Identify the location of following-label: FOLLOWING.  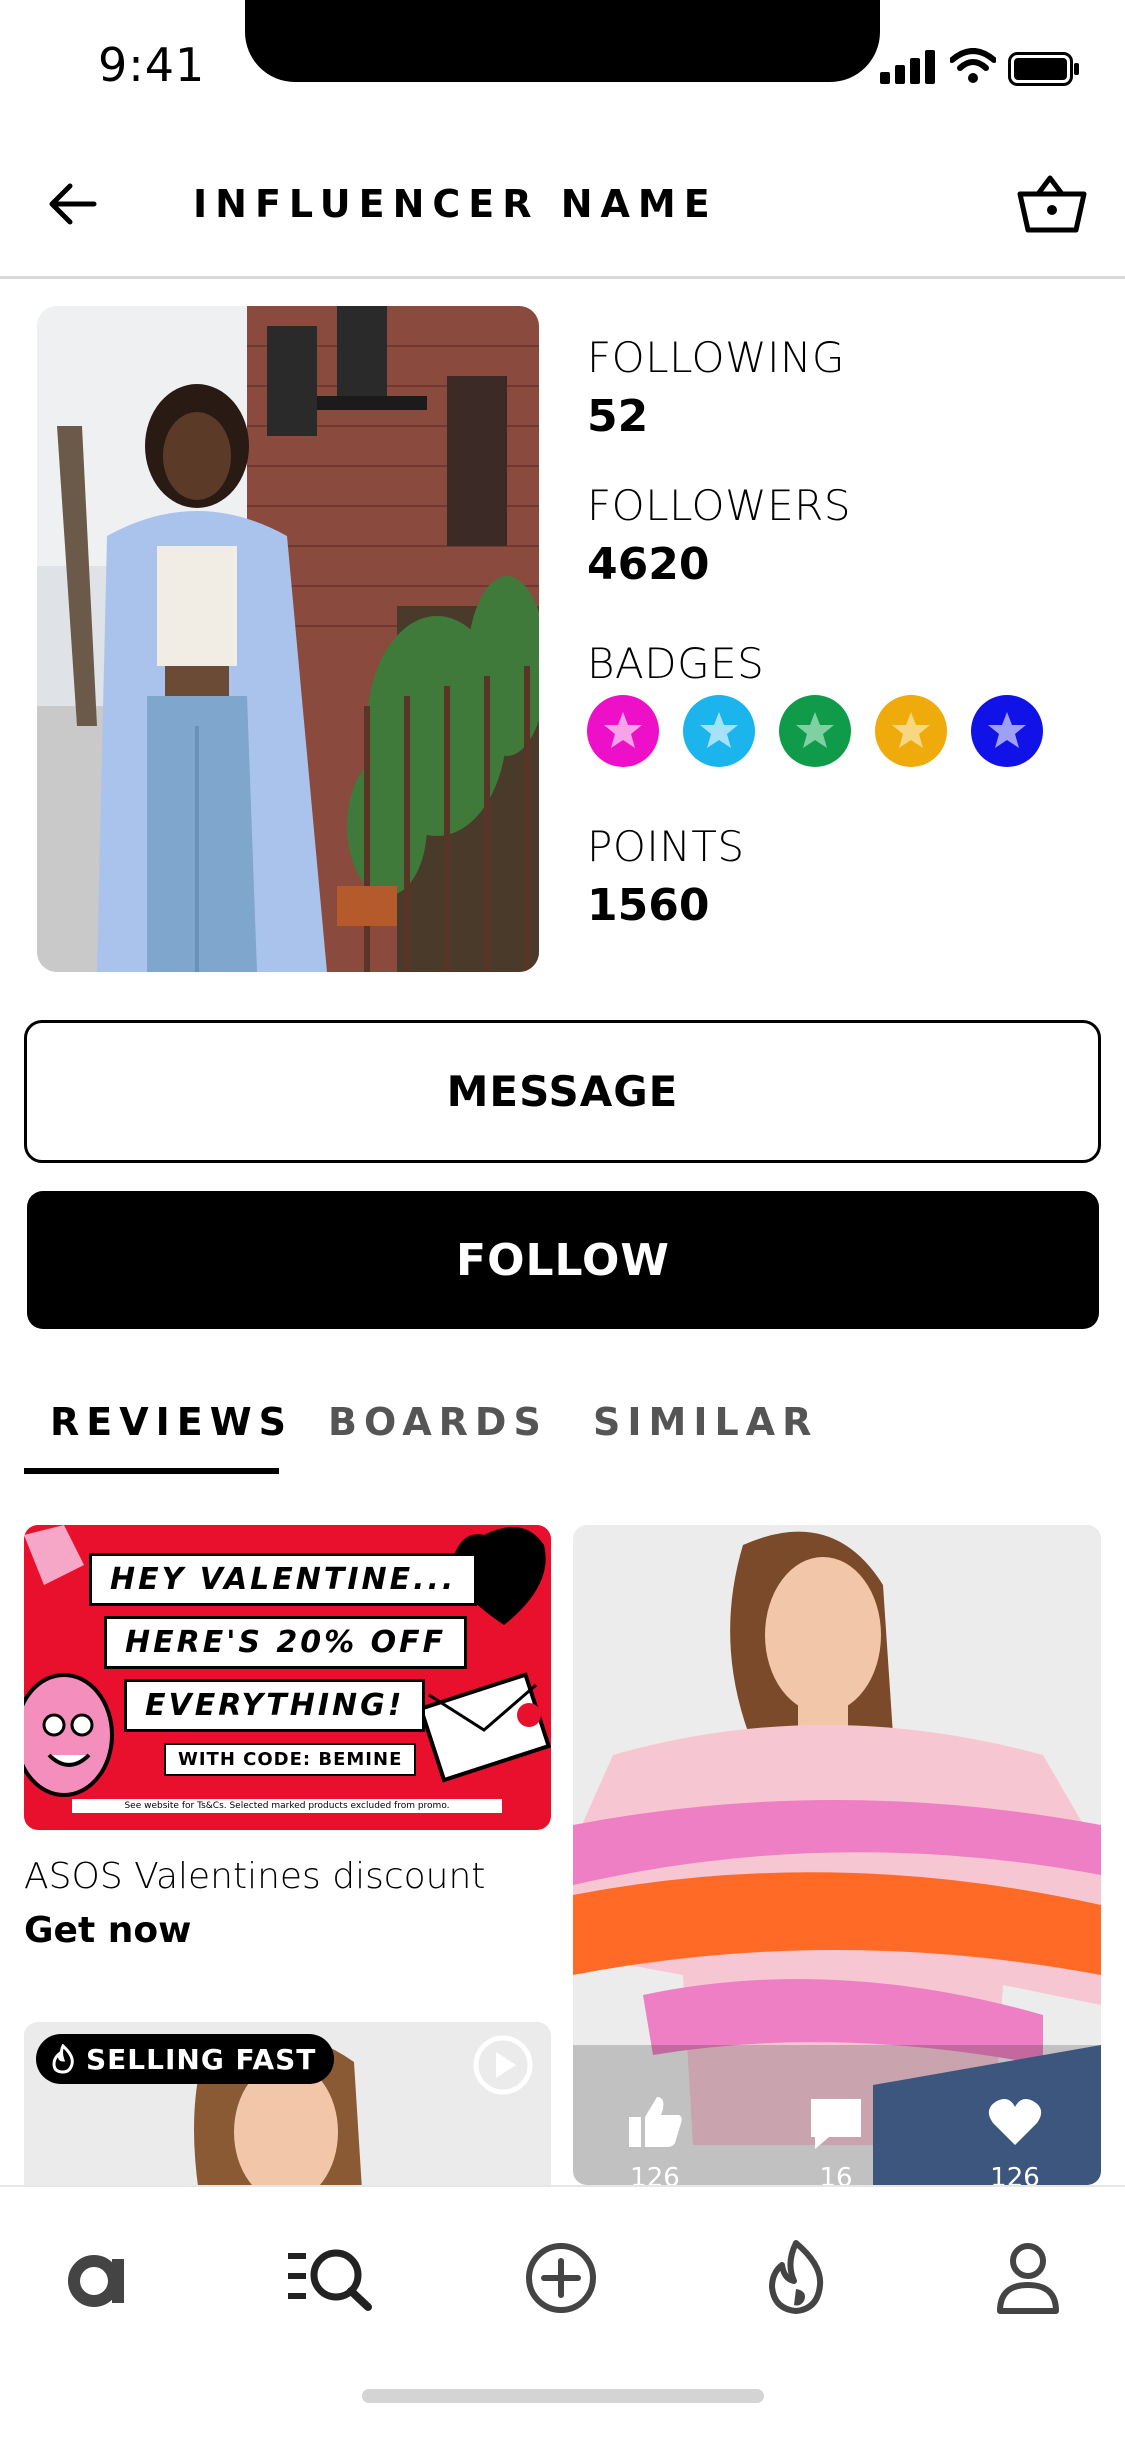
(716, 357).